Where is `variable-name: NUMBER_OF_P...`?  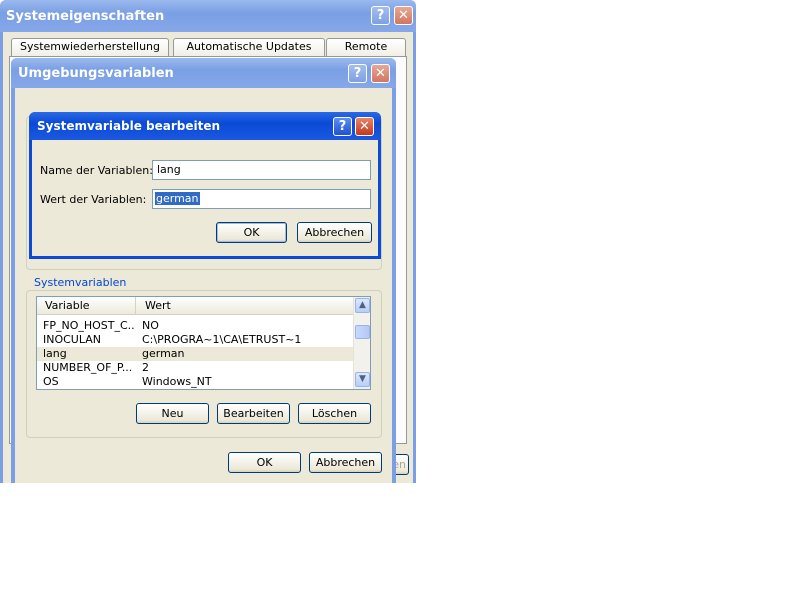 variable-name: NUMBER_OF_P... is located at coordinates (88, 367).